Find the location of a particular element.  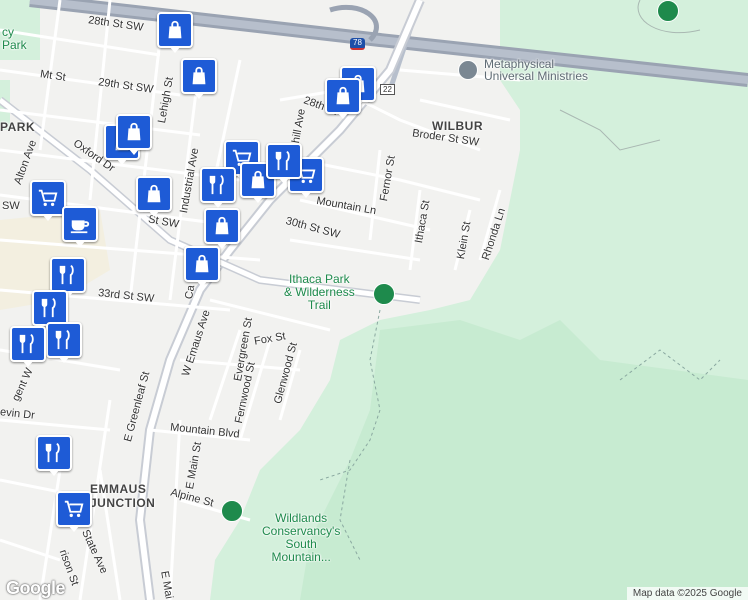

map-attribution: Map data ©2025 Google is located at coordinates (687, 593).